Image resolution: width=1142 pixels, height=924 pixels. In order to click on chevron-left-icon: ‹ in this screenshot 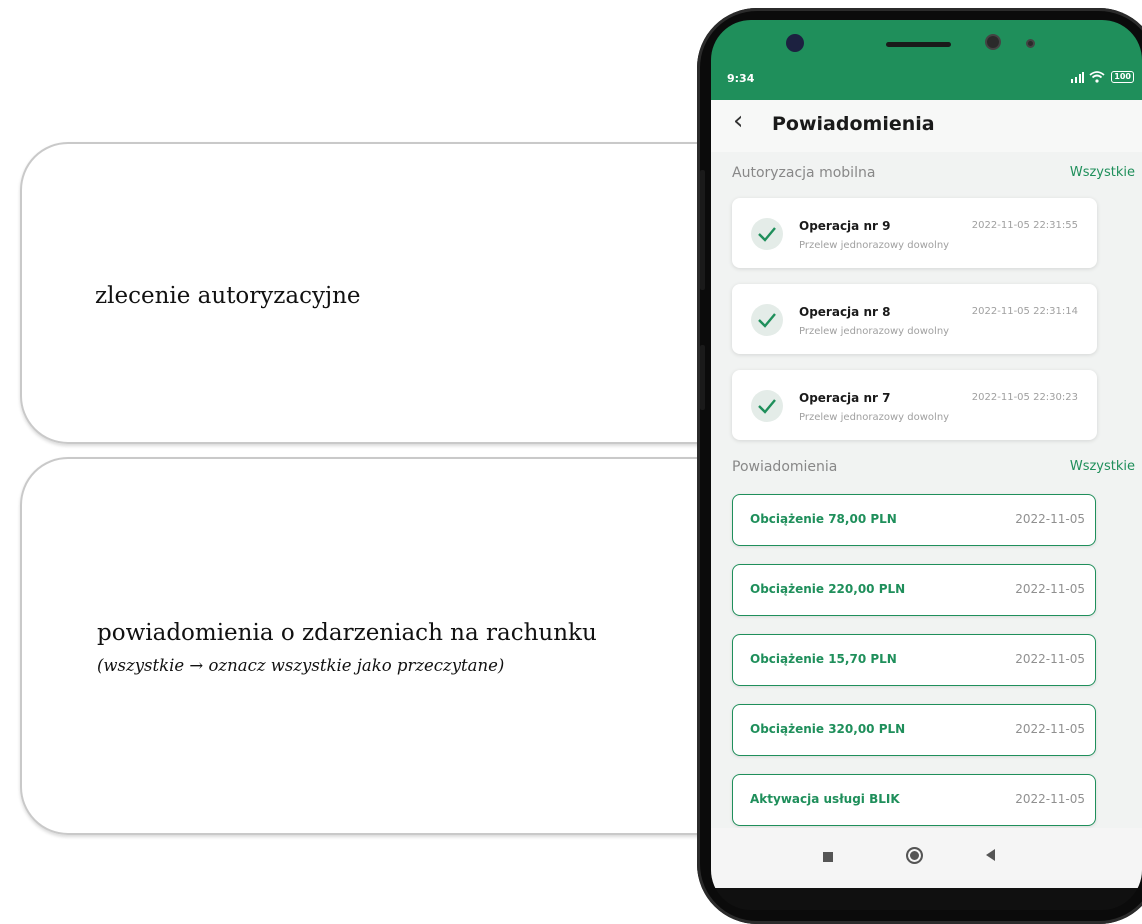, I will do `click(738, 121)`.